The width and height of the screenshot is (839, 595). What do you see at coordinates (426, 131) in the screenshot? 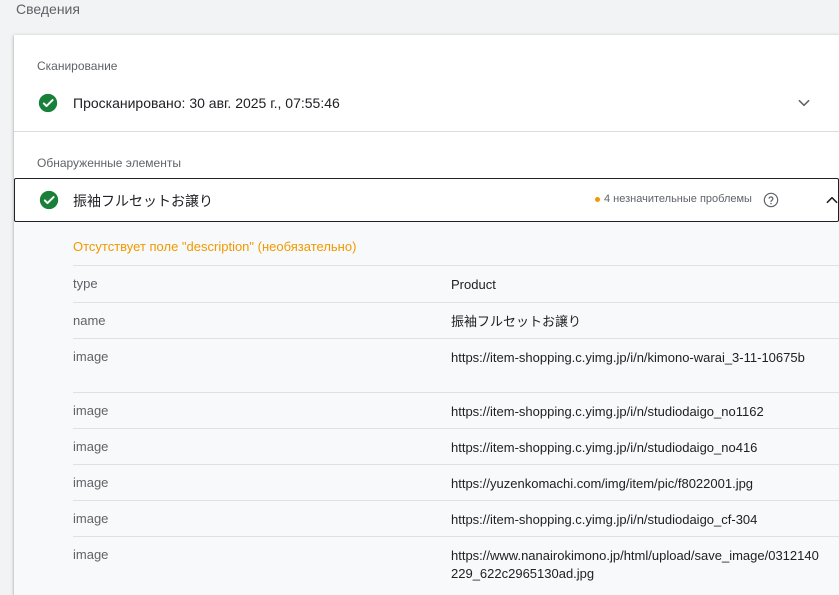
I see `section-divider` at bounding box center [426, 131].